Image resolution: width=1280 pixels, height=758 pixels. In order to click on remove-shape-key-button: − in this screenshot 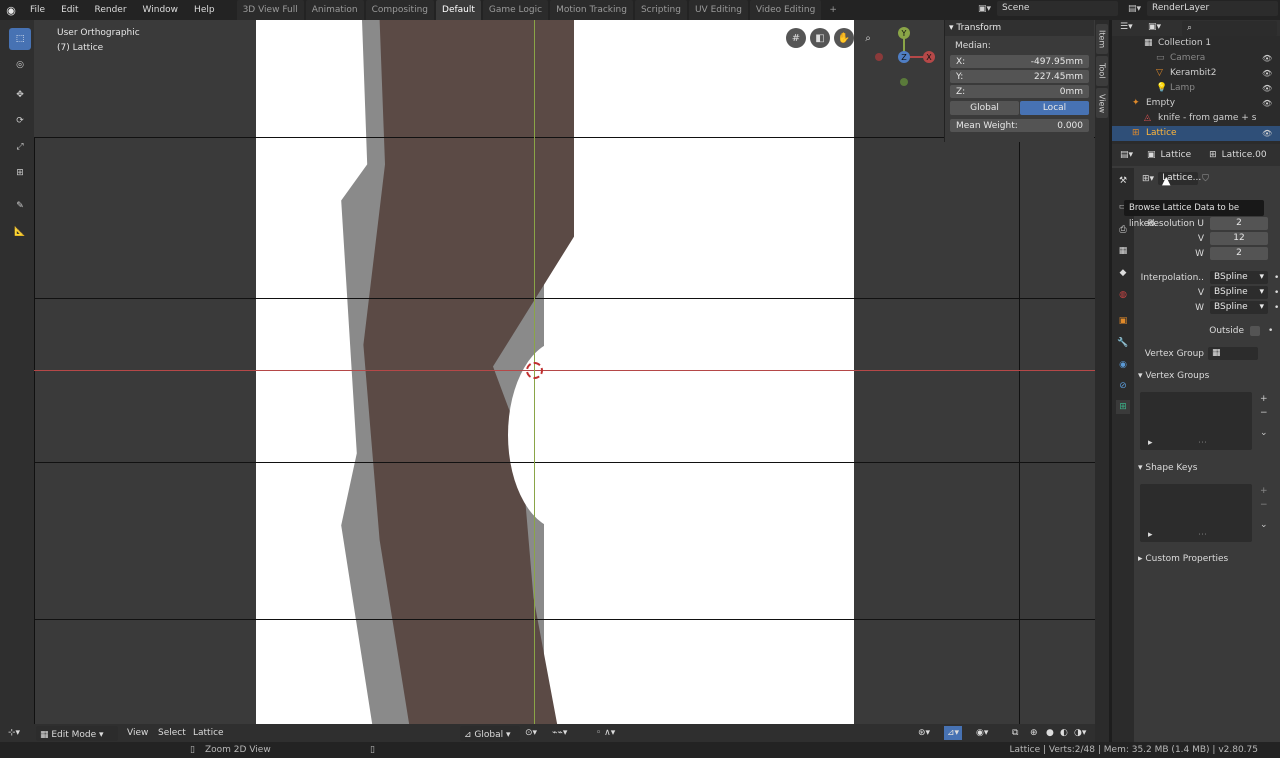, I will do `click(1264, 505)`.